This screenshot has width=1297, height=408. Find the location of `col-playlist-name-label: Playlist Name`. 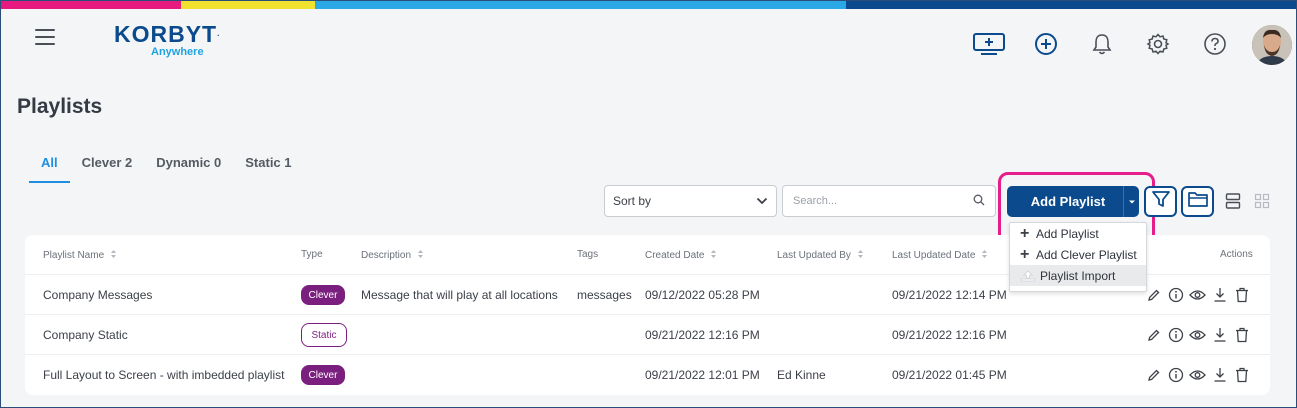

col-playlist-name-label: Playlist Name is located at coordinates (74, 255).